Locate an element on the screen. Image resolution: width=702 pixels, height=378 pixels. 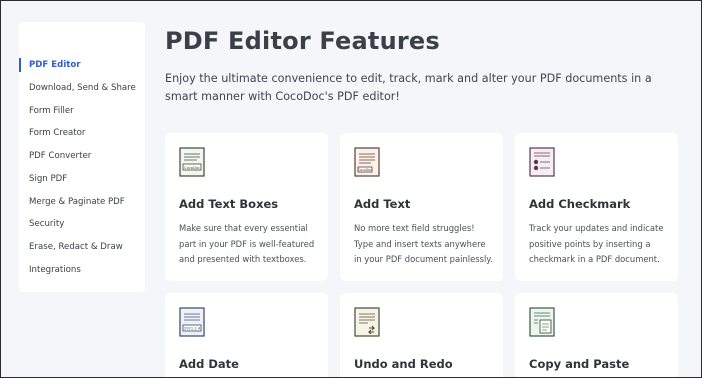
card-title: Undo and Redo is located at coordinates (403, 364).